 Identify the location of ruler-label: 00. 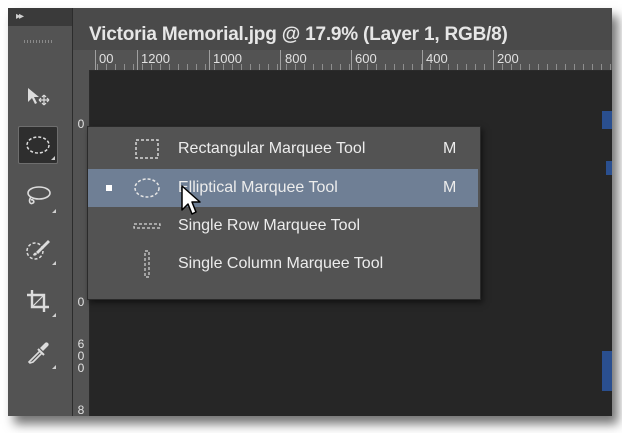
(106, 58).